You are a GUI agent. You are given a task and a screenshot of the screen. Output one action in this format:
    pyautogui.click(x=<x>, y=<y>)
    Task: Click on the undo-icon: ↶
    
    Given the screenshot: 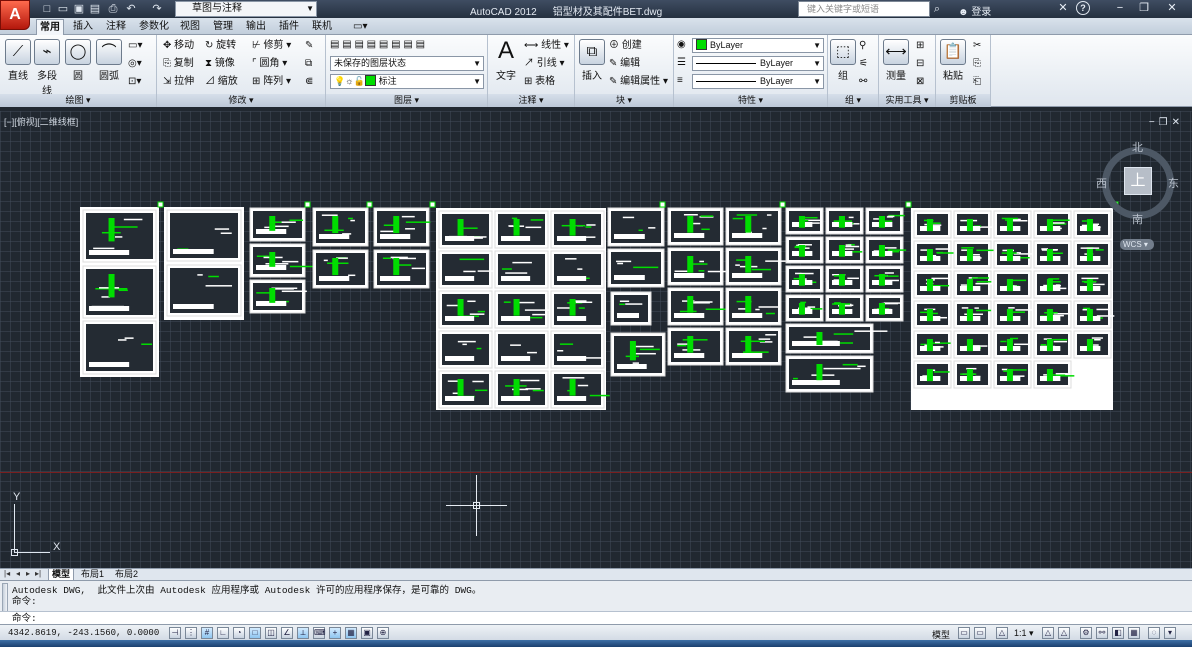 What is the action you would take?
    pyautogui.click(x=131, y=9)
    